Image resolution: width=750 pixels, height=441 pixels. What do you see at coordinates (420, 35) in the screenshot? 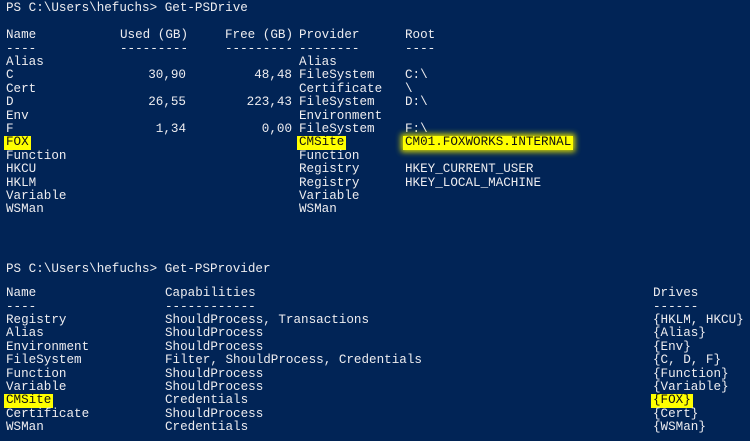
I see `header-root: Root` at bounding box center [420, 35].